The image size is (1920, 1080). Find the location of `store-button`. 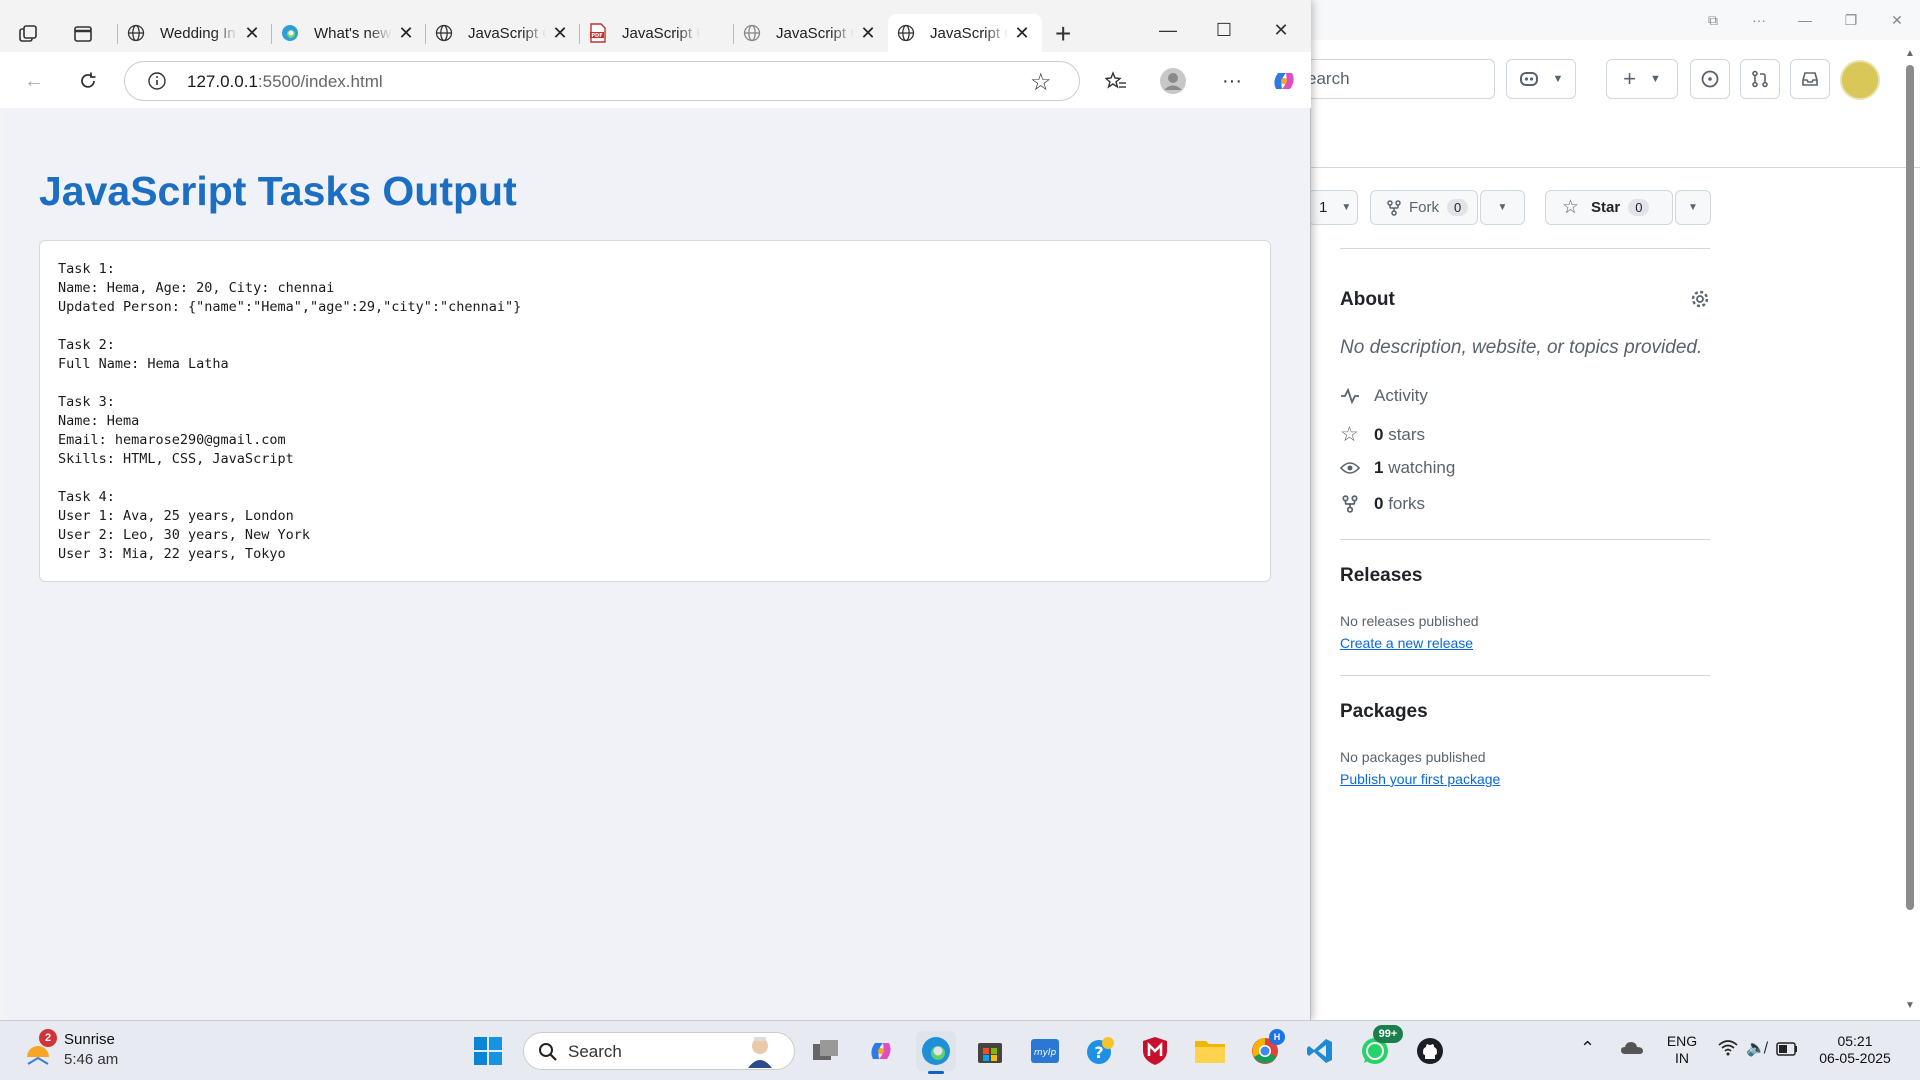

store-button is located at coordinates (990, 1051).